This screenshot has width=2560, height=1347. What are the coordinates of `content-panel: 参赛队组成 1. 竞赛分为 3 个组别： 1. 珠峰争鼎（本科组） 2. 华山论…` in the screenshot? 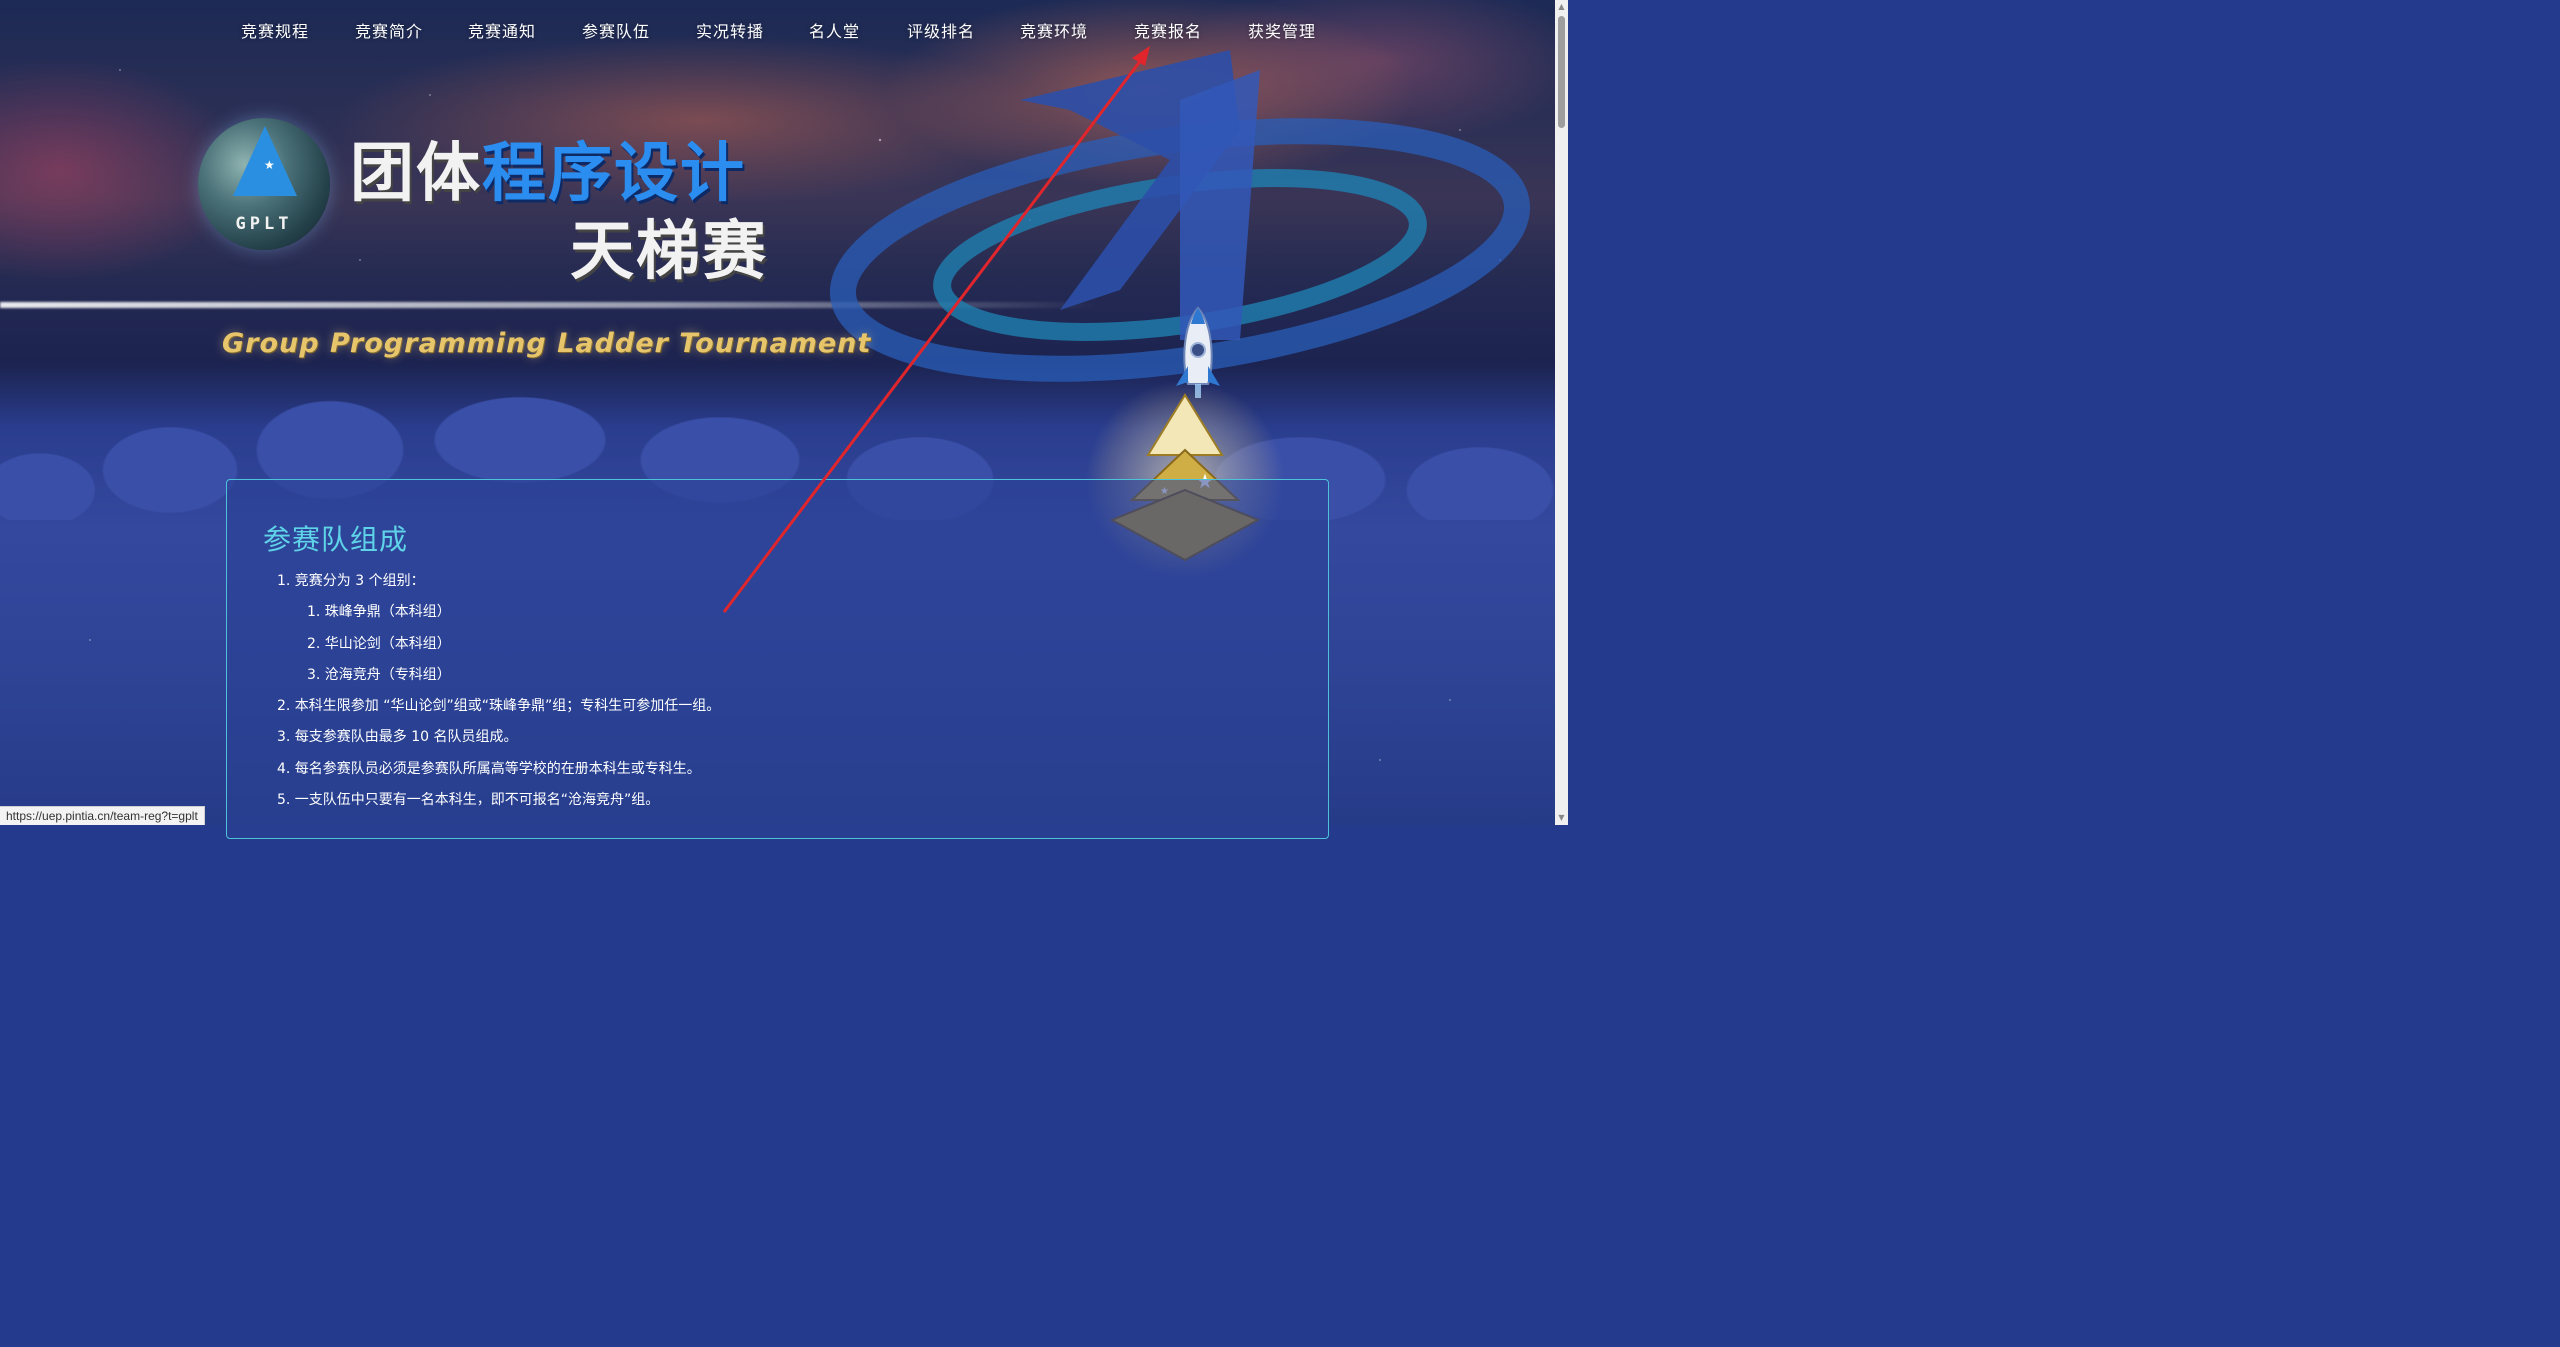 It's located at (777, 659).